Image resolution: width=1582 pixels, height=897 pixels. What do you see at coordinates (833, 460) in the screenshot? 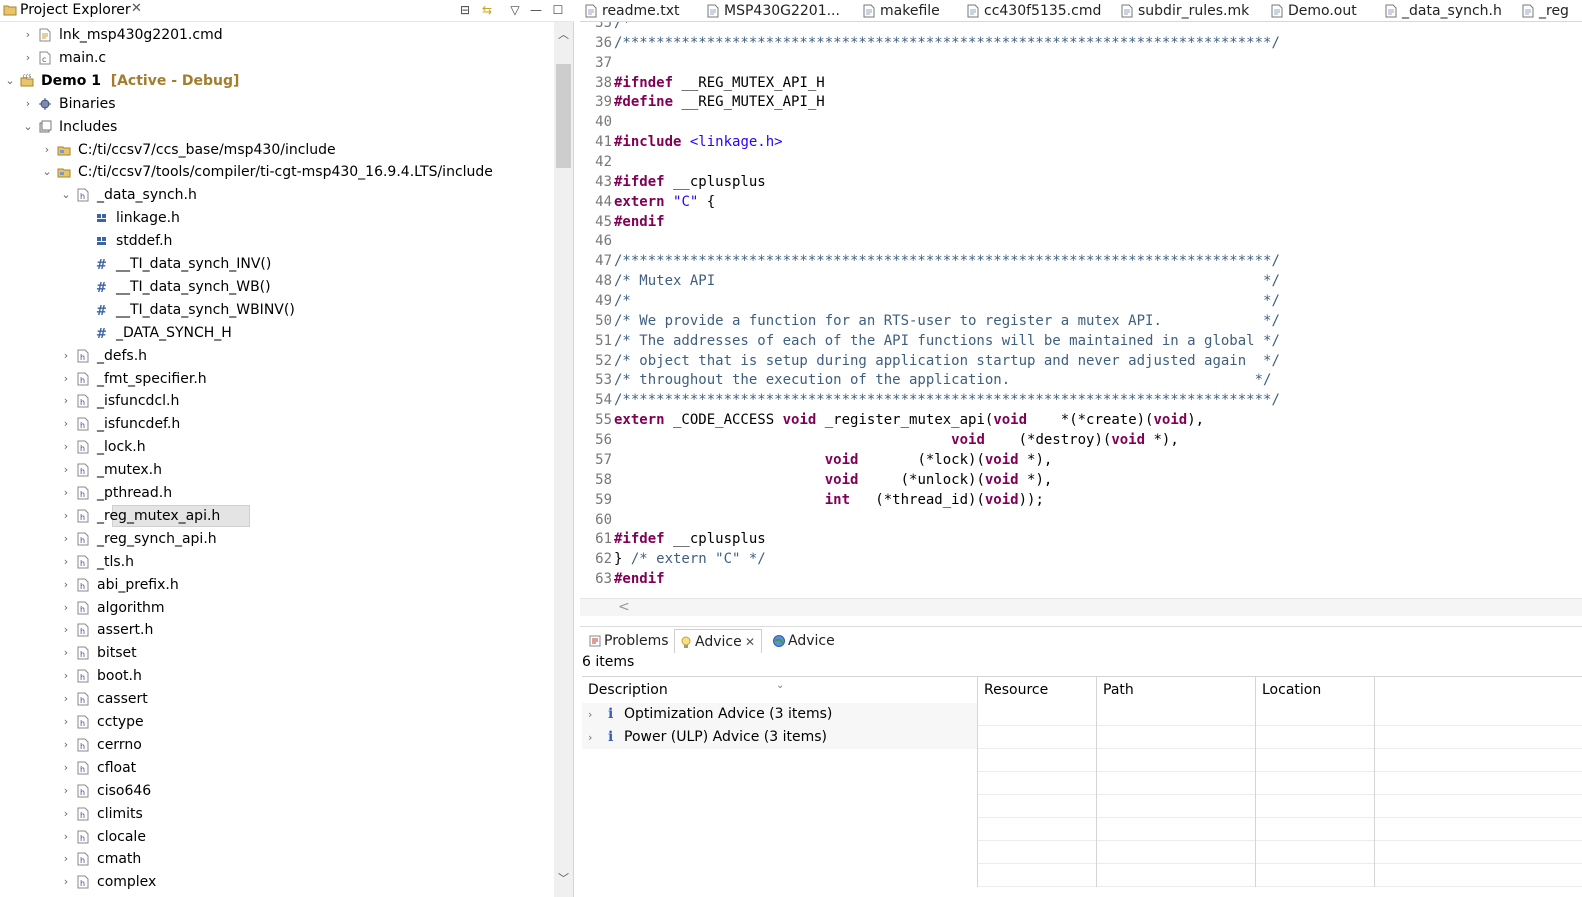
I see `code-line: void (*lock)(void *),` at bounding box center [833, 460].